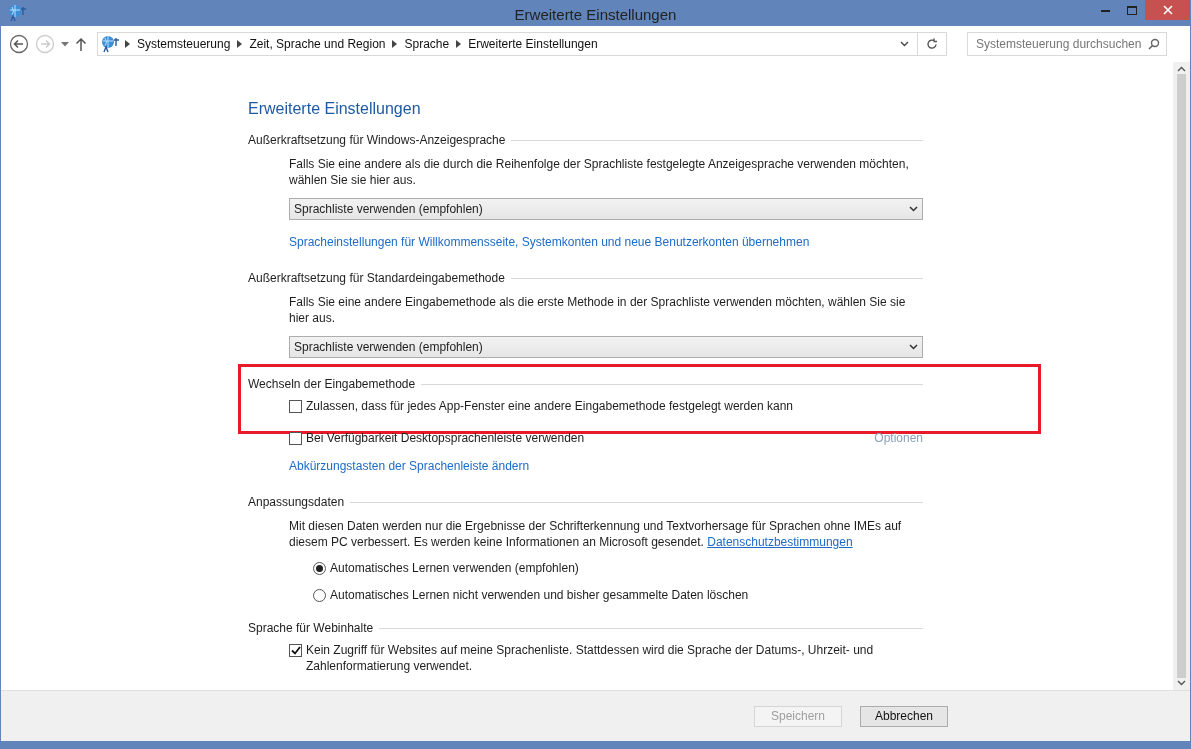 The height and width of the screenshot is (749, 1191). I want to click on settings-link: Spracheinstellungen für Willkommensseite, Systemkonten und neue Benutzerkonten übernehmen, so click(549, 242).